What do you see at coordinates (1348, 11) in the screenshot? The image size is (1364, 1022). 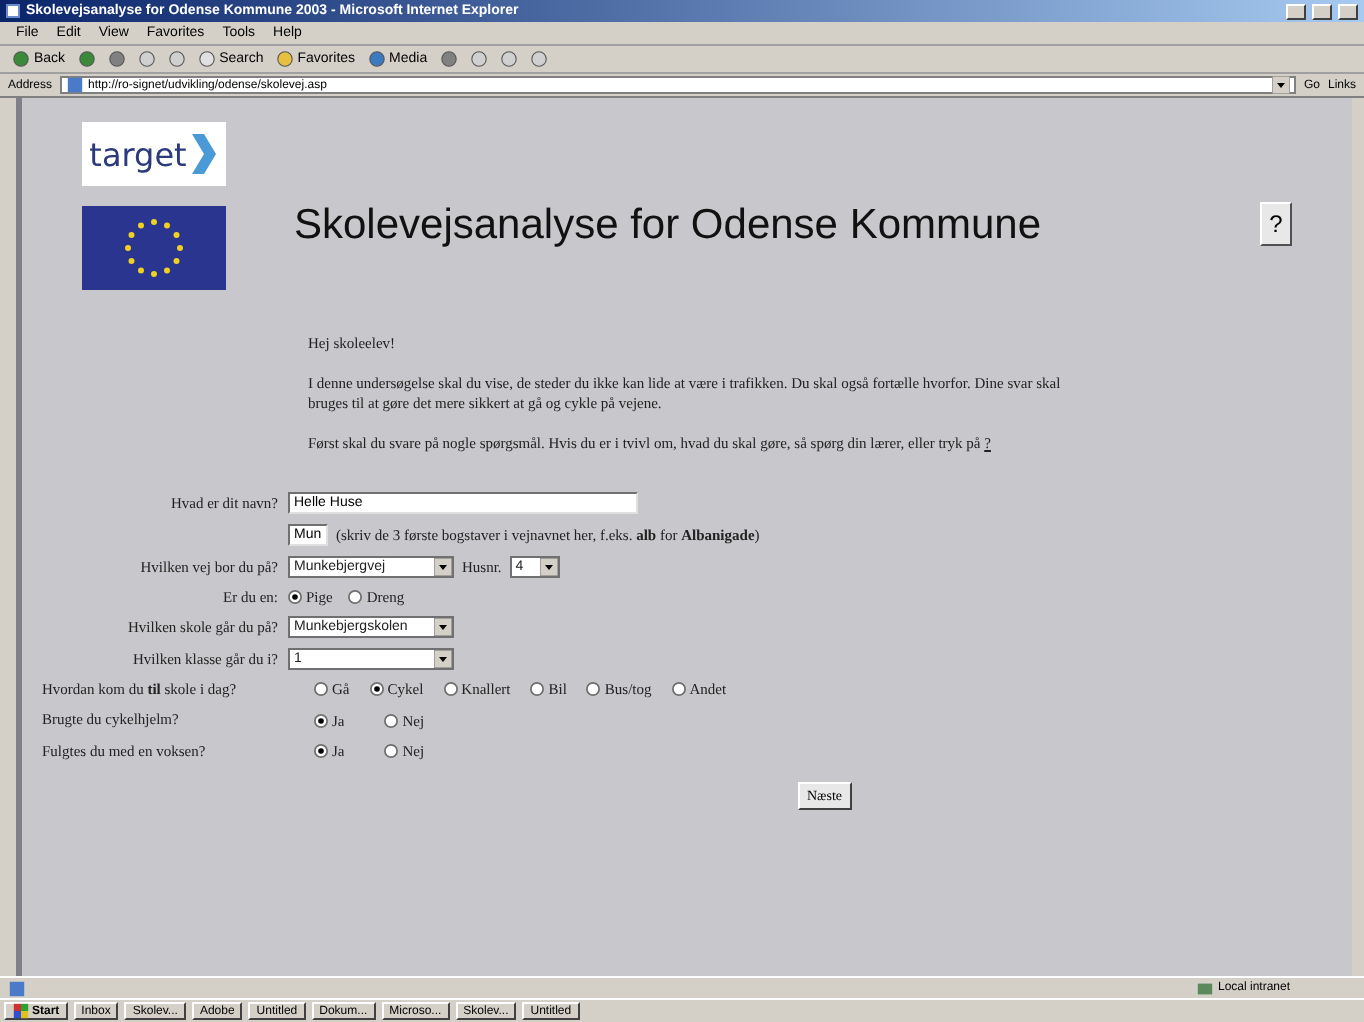 I see `close-button` at bounding box center [1348, 11].